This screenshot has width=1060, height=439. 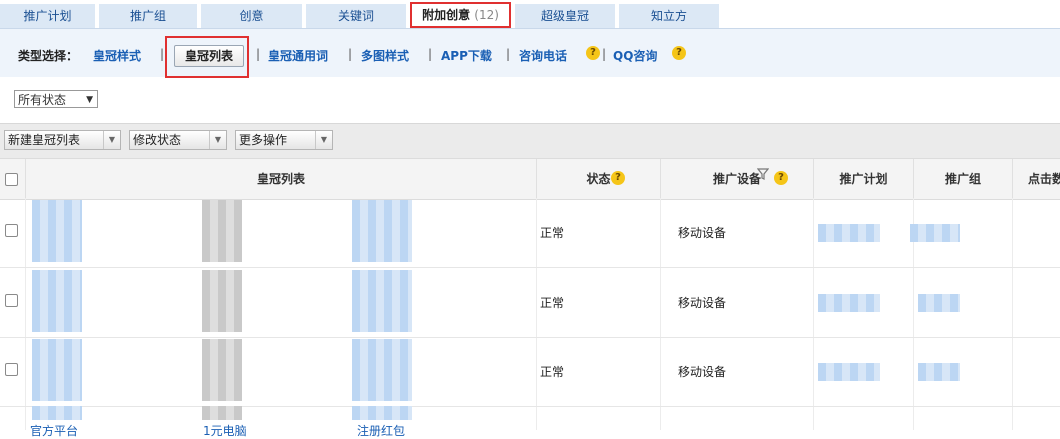 I want to click on type-qq-consult-link: QQ咨询, so click(x=635, y=55).